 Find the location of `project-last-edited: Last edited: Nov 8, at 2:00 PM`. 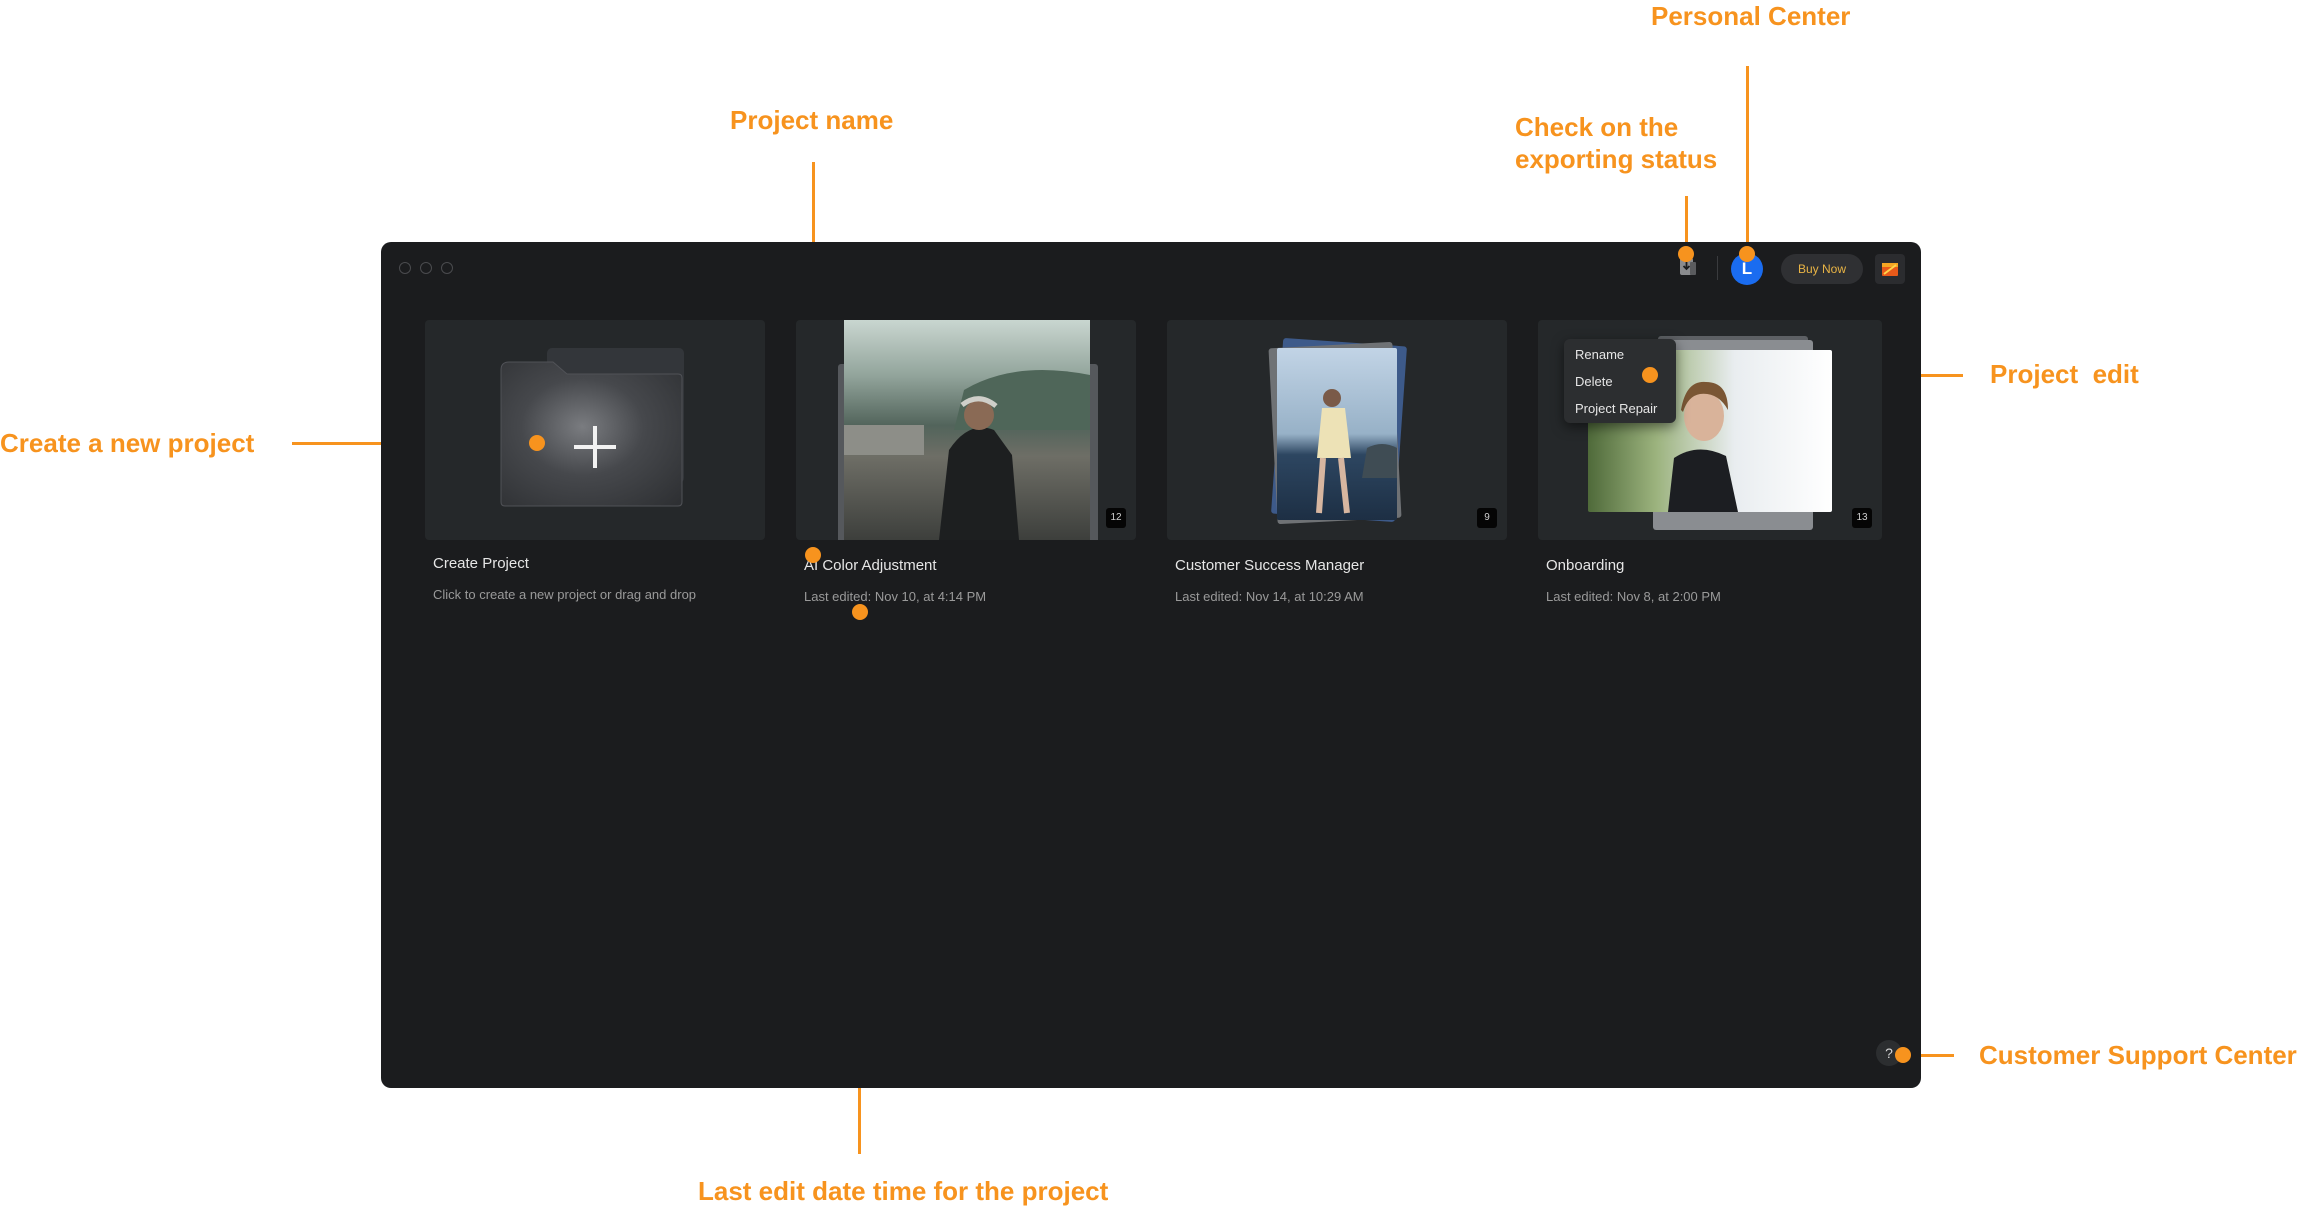

project-last-edited: Last edited: Nov 8, at 2:00 PM is located at coordinates (1633, 596).